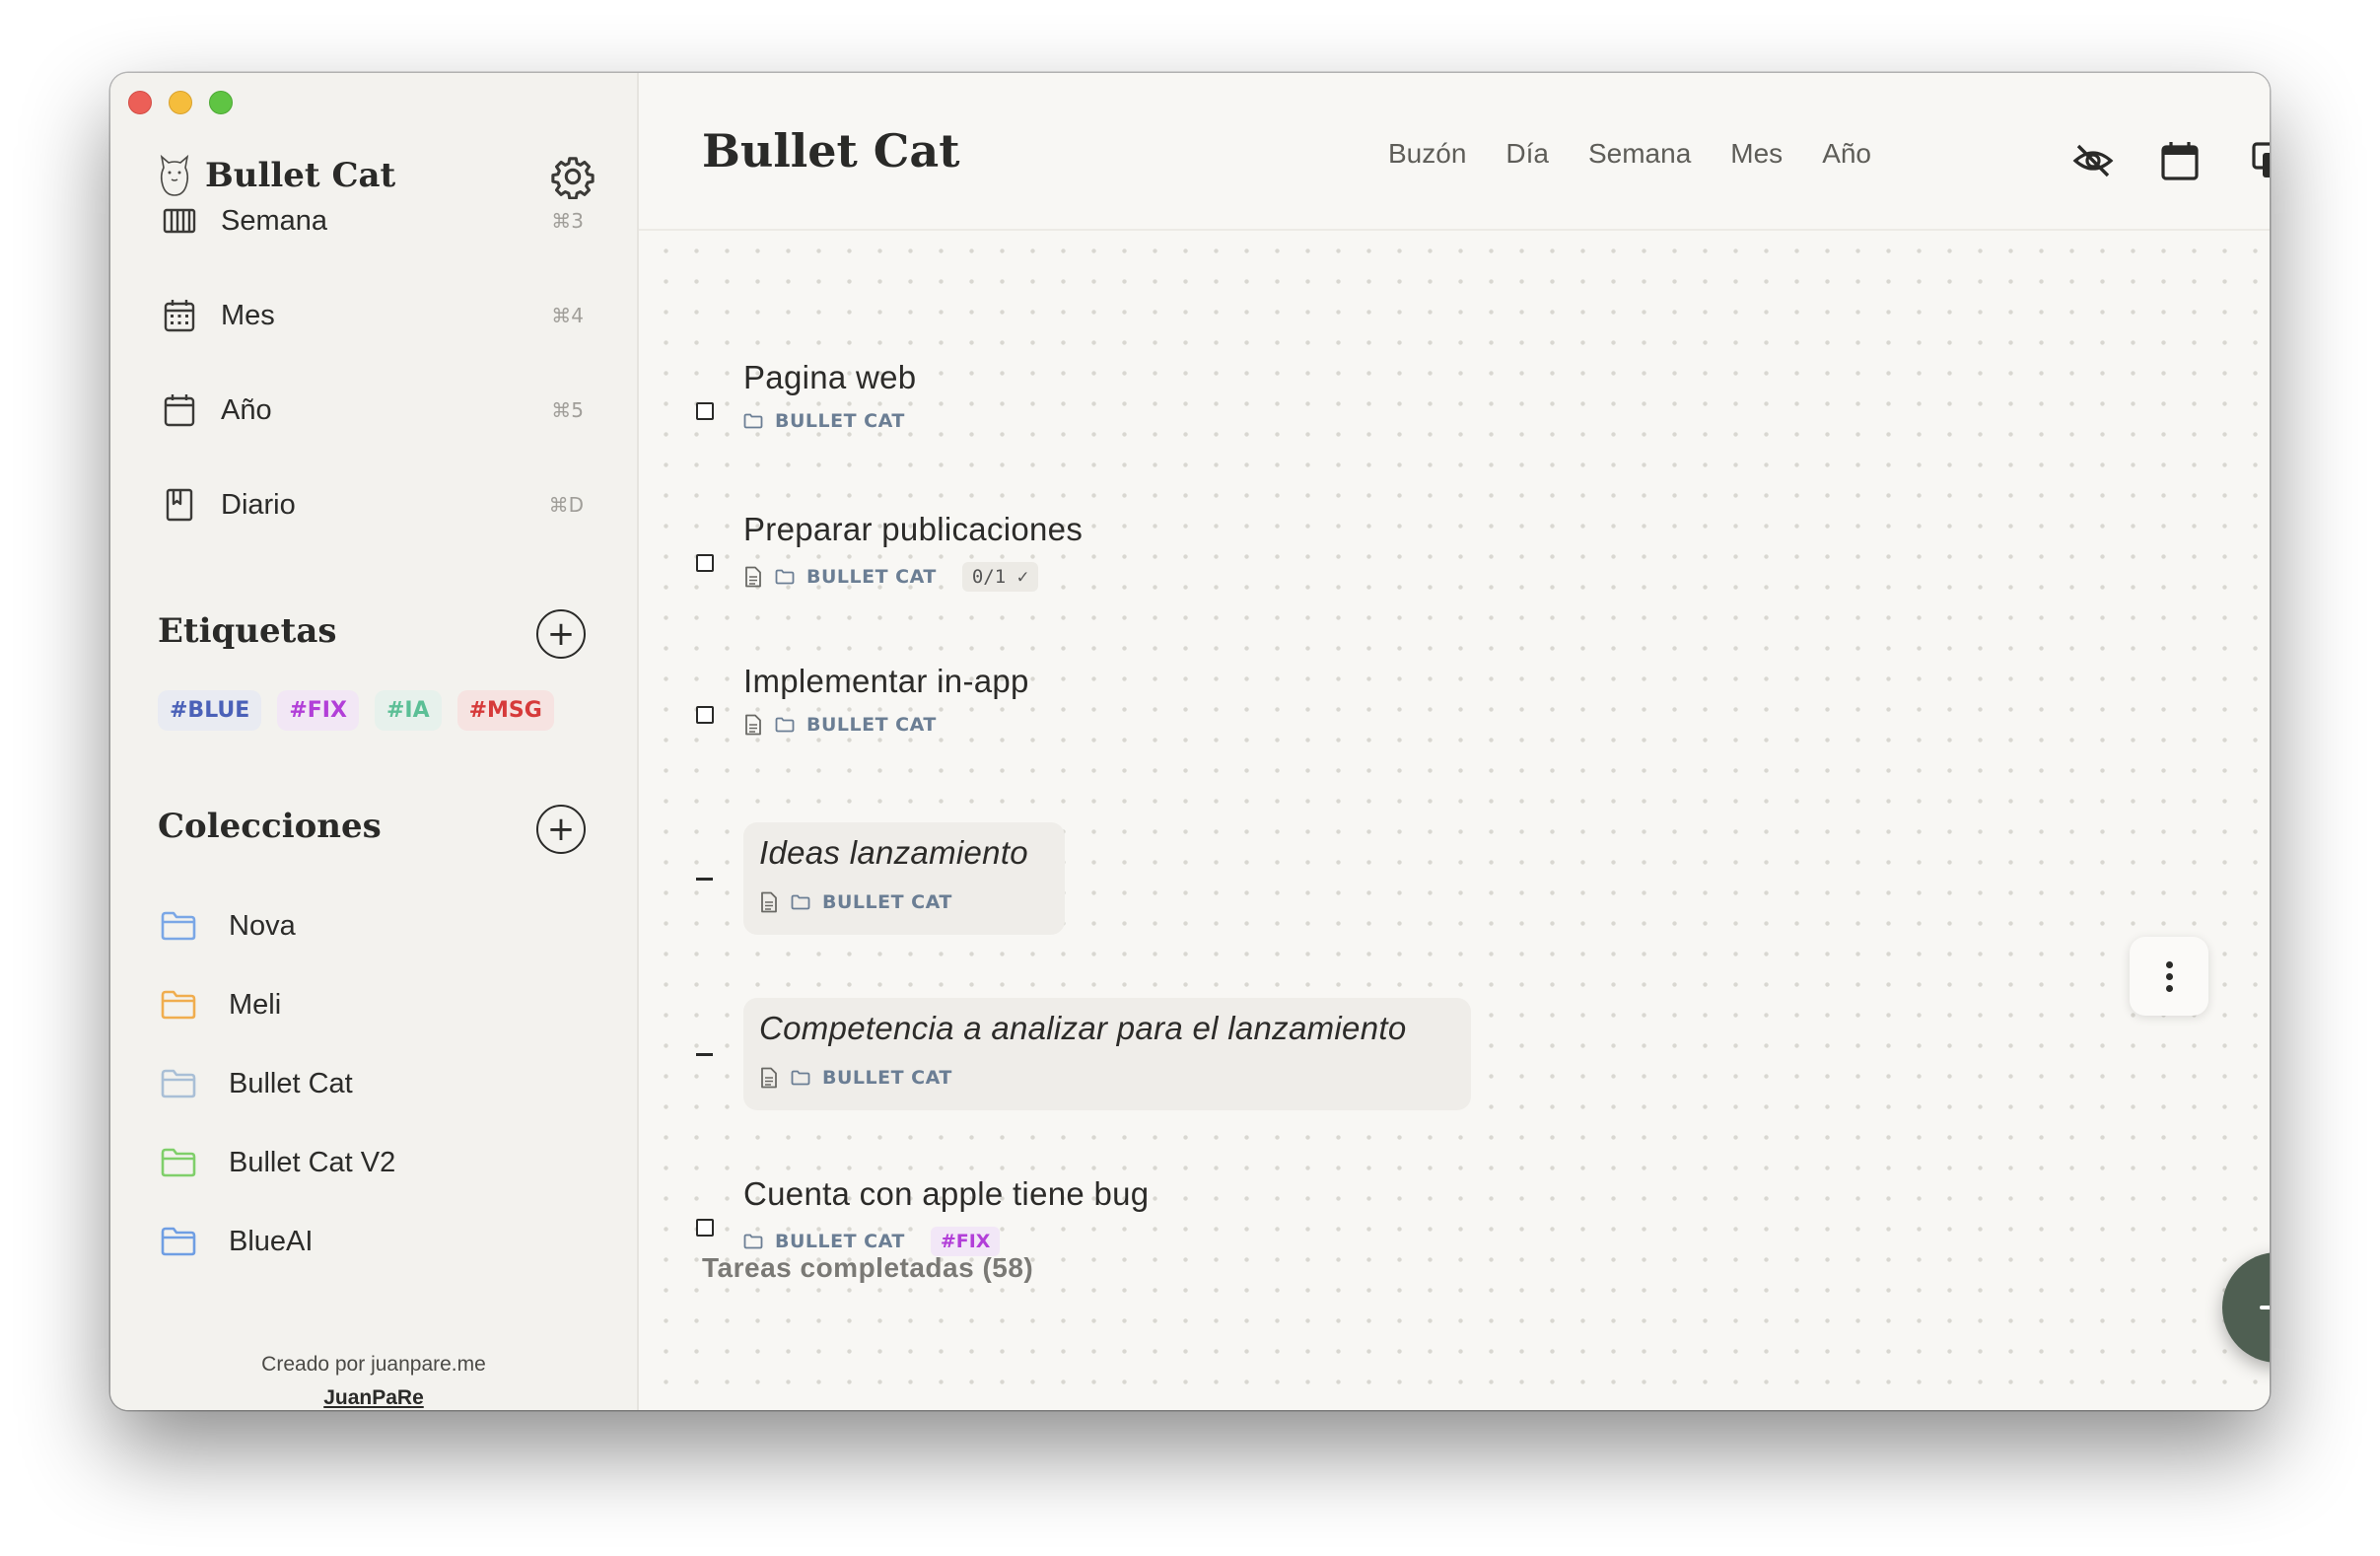 This screenshot has width=2380, height=1556. Describe the element at coordinates (373, 1398) in the screenshot. I see `credit-link: JuanPaRe` at that location.